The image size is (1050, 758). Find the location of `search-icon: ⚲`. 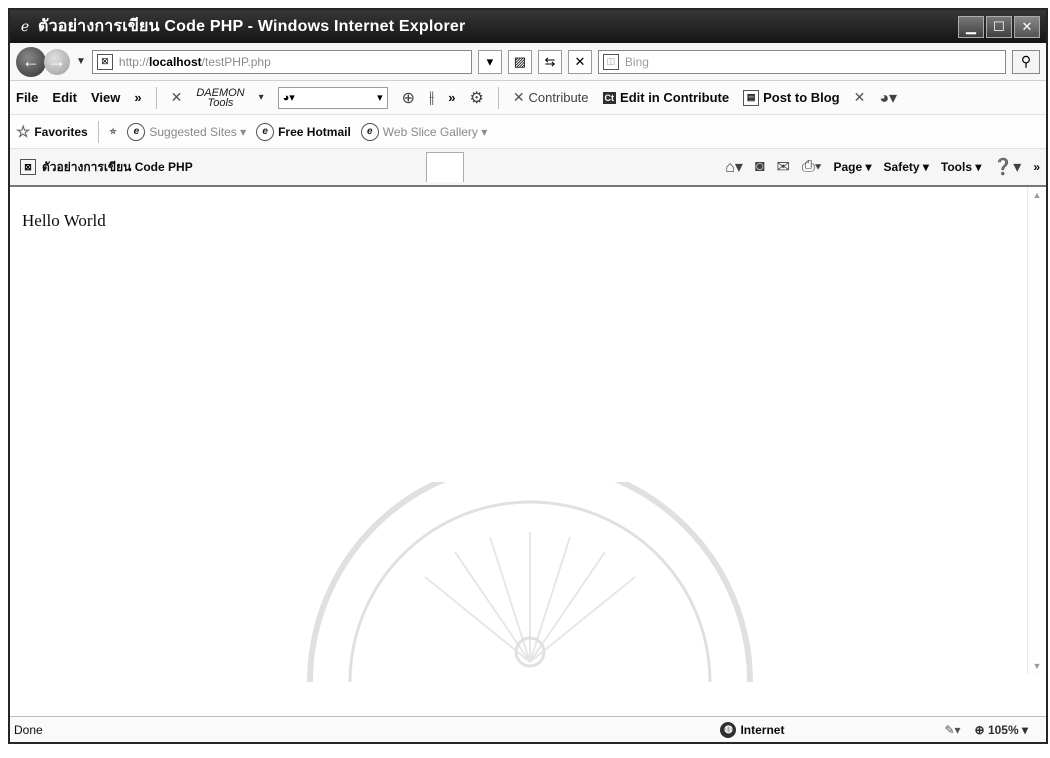

search-icon: ⚲ is located at coordinates (1026, 61).